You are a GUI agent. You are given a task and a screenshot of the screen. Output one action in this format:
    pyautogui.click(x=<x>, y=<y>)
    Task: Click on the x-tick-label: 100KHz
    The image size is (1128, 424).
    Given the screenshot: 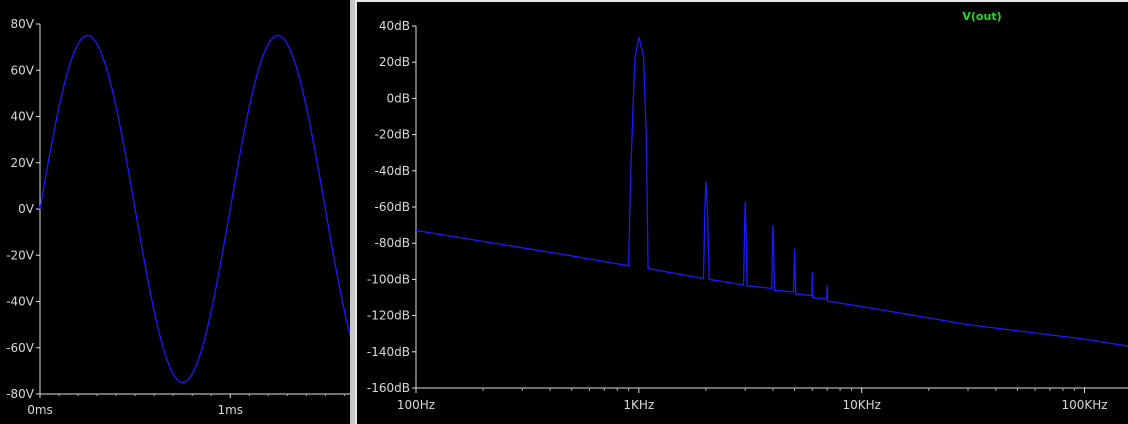 What is the action you would take?
    pyautogui.click(x=1084, y=405)
    